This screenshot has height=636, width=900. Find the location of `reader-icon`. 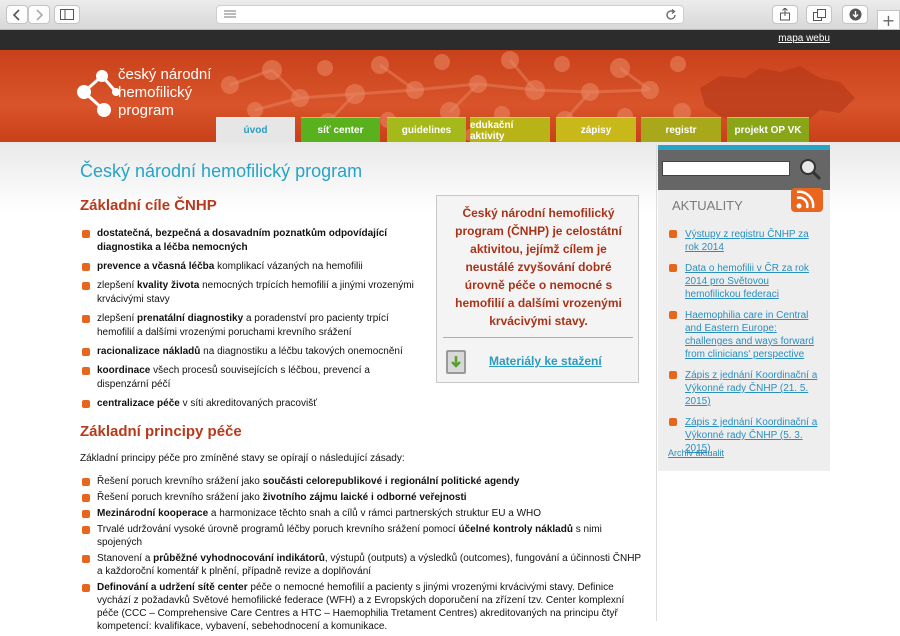

reader-icon is located at coordinates (230, 15).